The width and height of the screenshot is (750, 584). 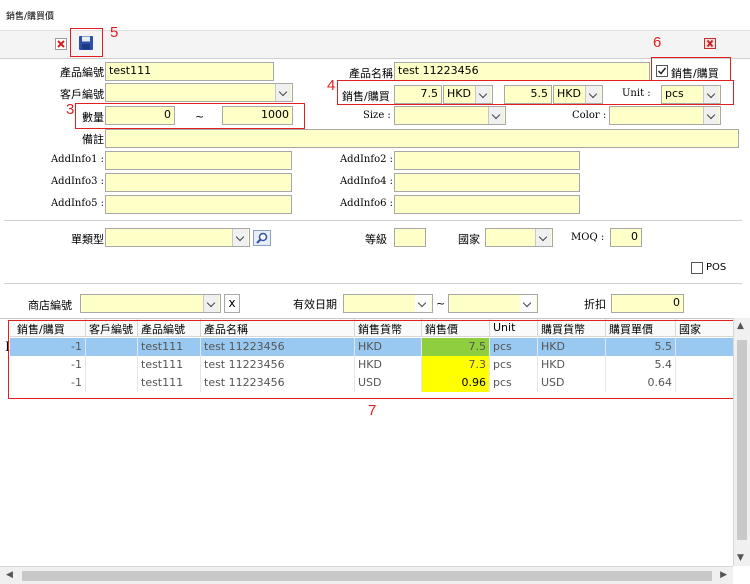 I want to click on addinfo5-input, so click(x=198, y=204).